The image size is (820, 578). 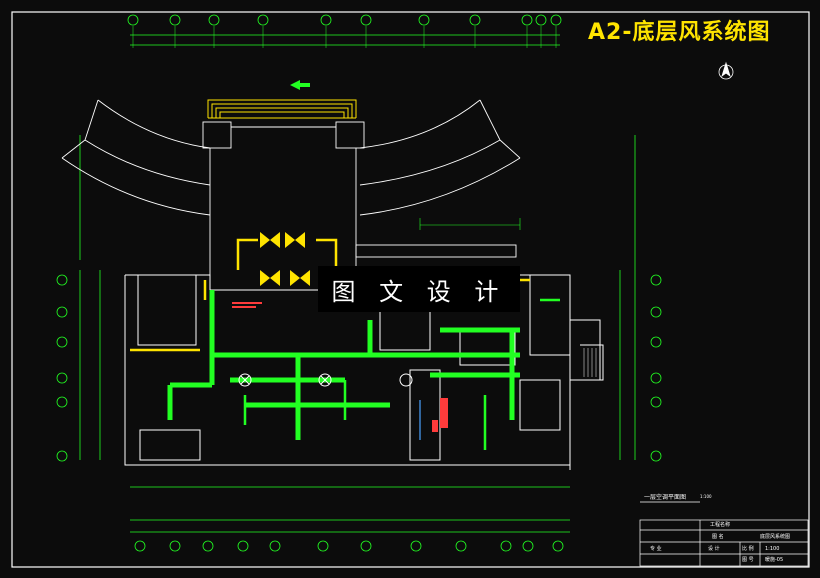 What do you see at coordinates (679, 32) in the screenshot?
I see `drawing-title: A2-底层风系统图` at bounding box center [679, 32].